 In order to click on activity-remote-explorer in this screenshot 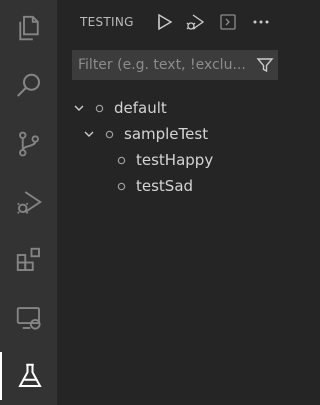, I will do `click(28, 318)`.